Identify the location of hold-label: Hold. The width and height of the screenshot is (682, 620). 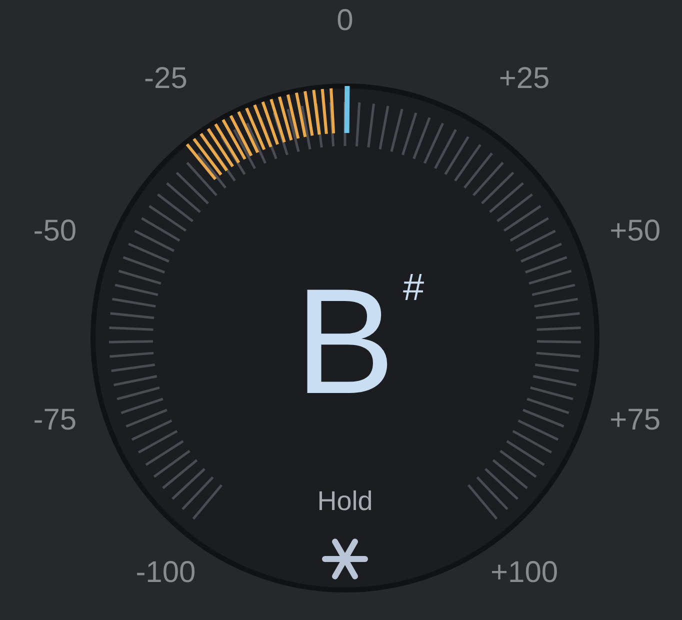
(345, 501).